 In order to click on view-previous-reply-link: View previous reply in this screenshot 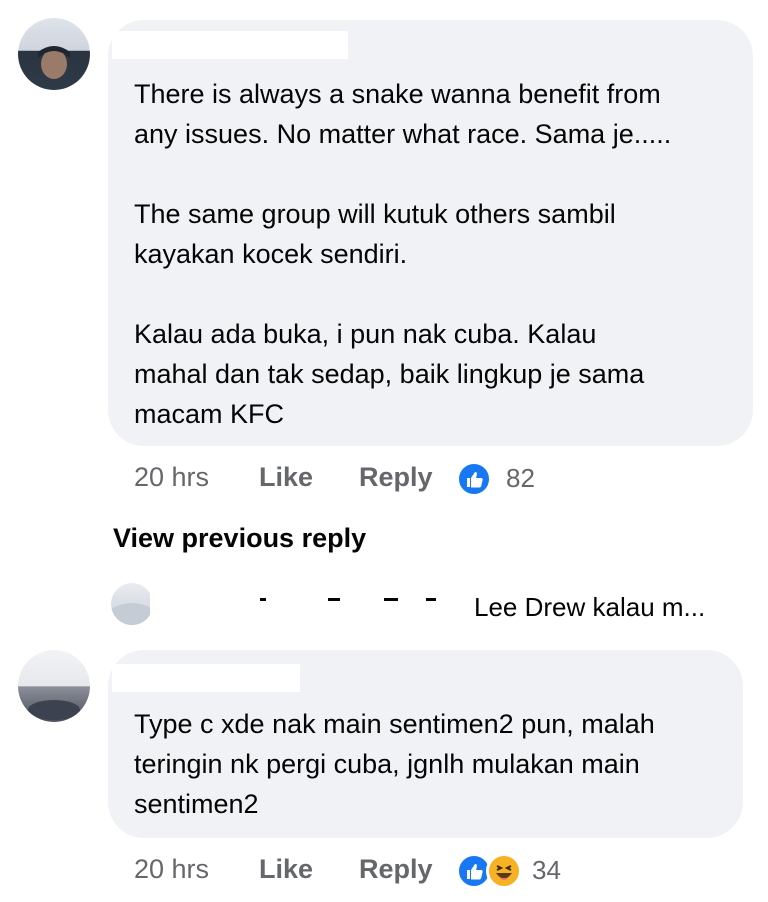, I will do `click(239, 538)`.